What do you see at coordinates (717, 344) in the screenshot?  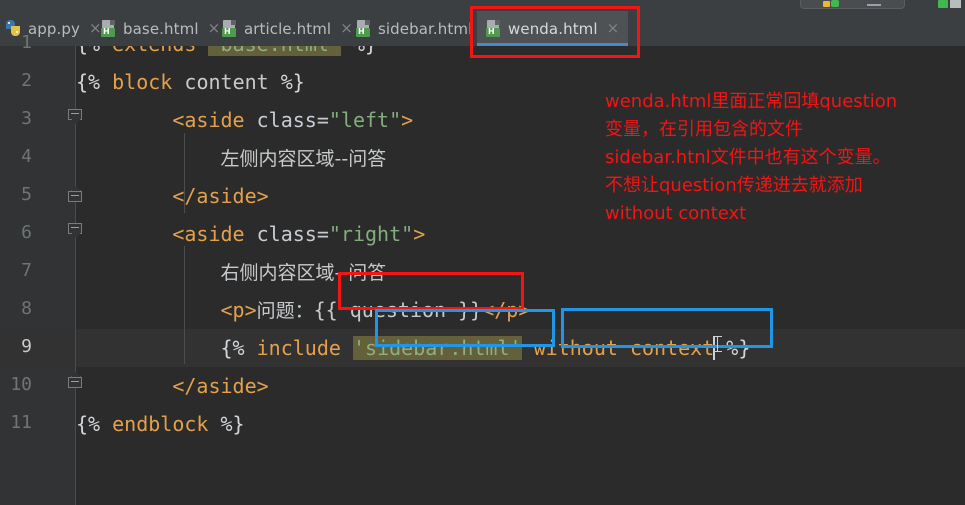 I see `mouse-cursor-ibeam` at bounding box center [717, 344].